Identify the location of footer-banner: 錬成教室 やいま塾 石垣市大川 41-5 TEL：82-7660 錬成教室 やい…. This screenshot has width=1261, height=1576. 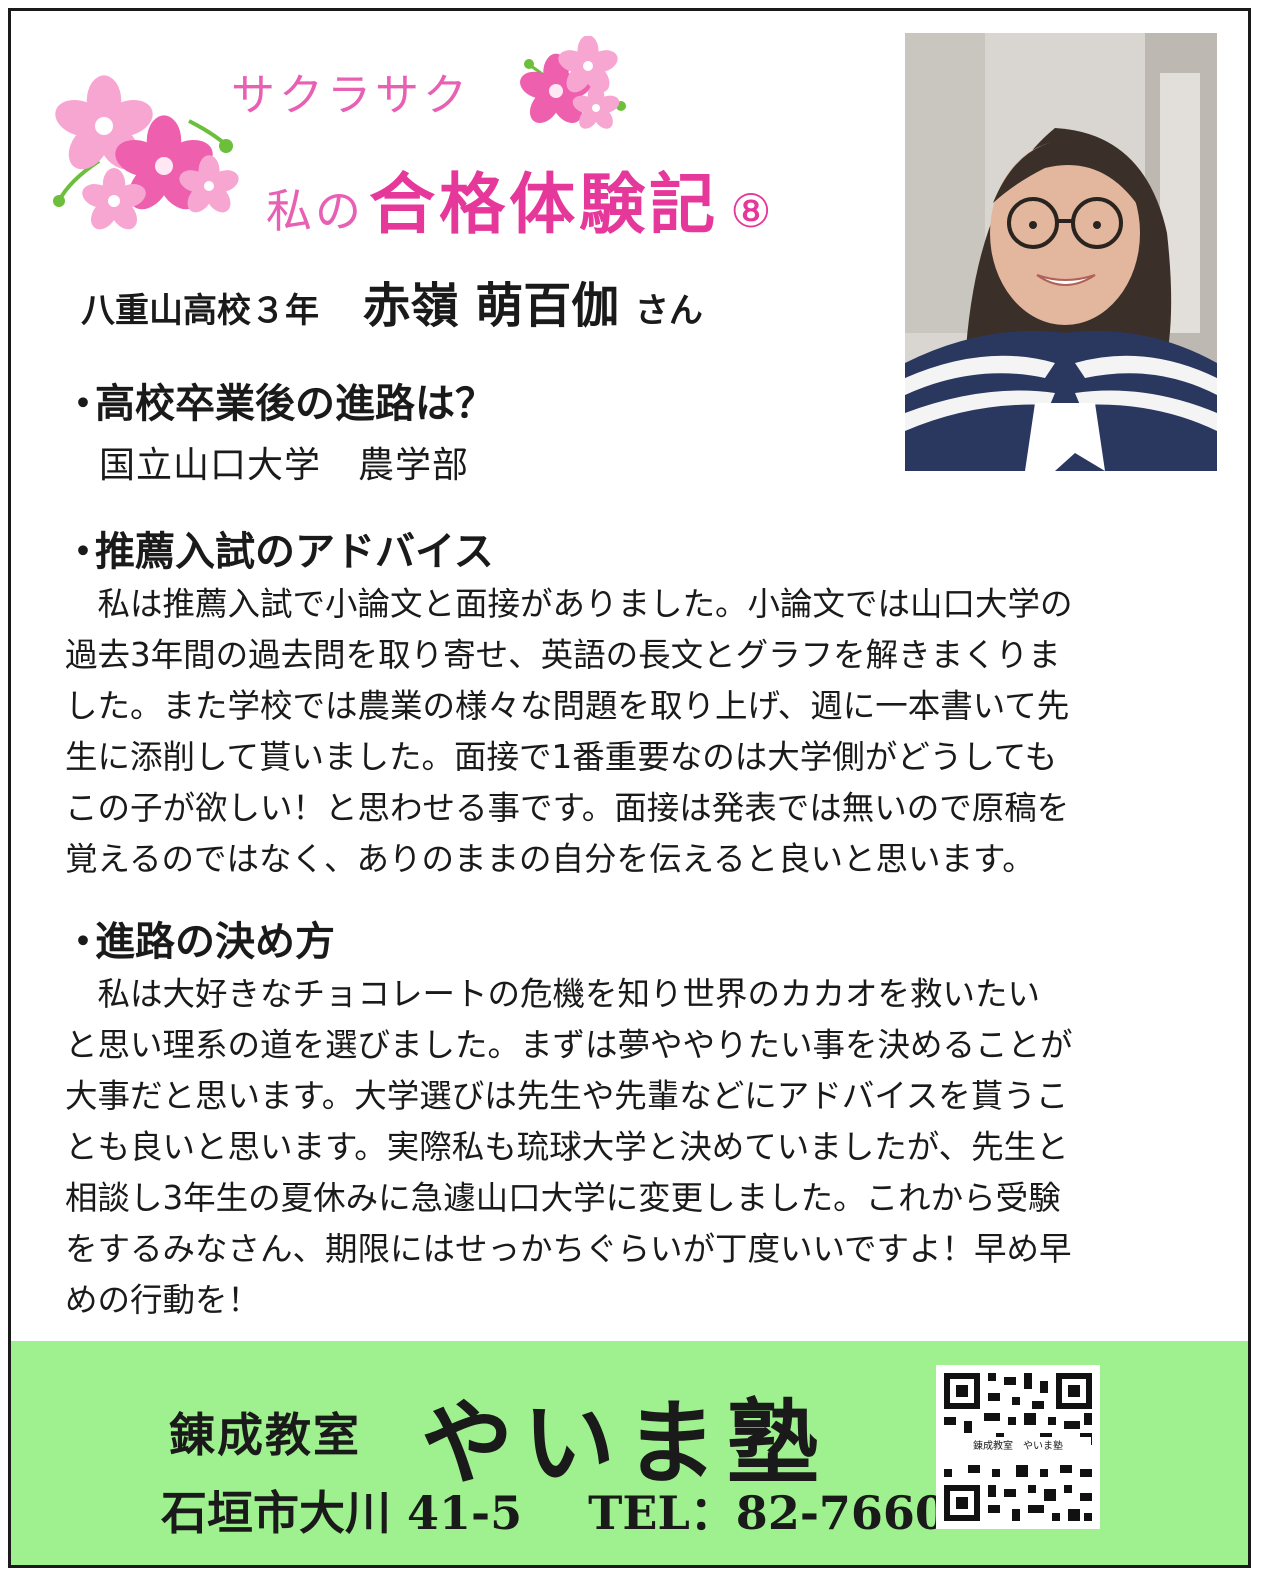
(629, 1453).